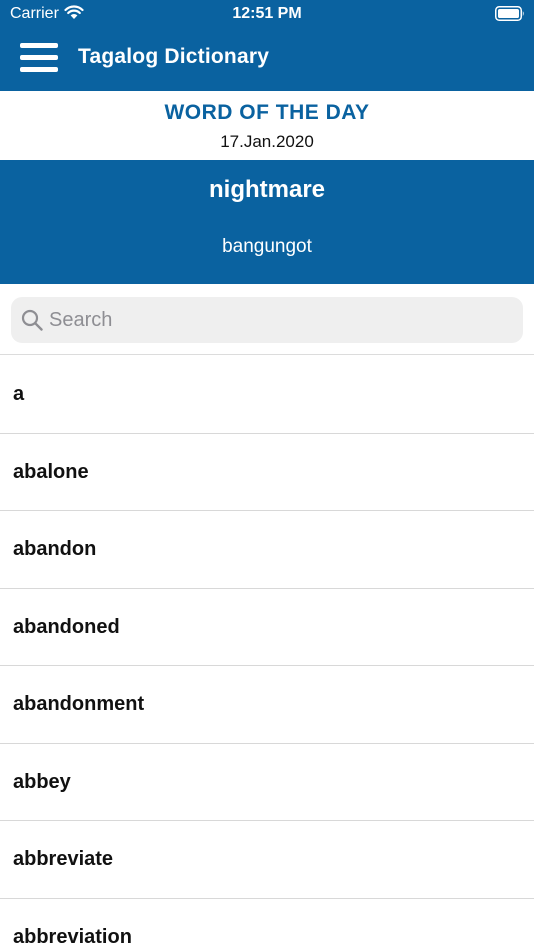  Describe the element at coordinates (51, 471) in the screenshot. I see `word-label: abalone` at that location.